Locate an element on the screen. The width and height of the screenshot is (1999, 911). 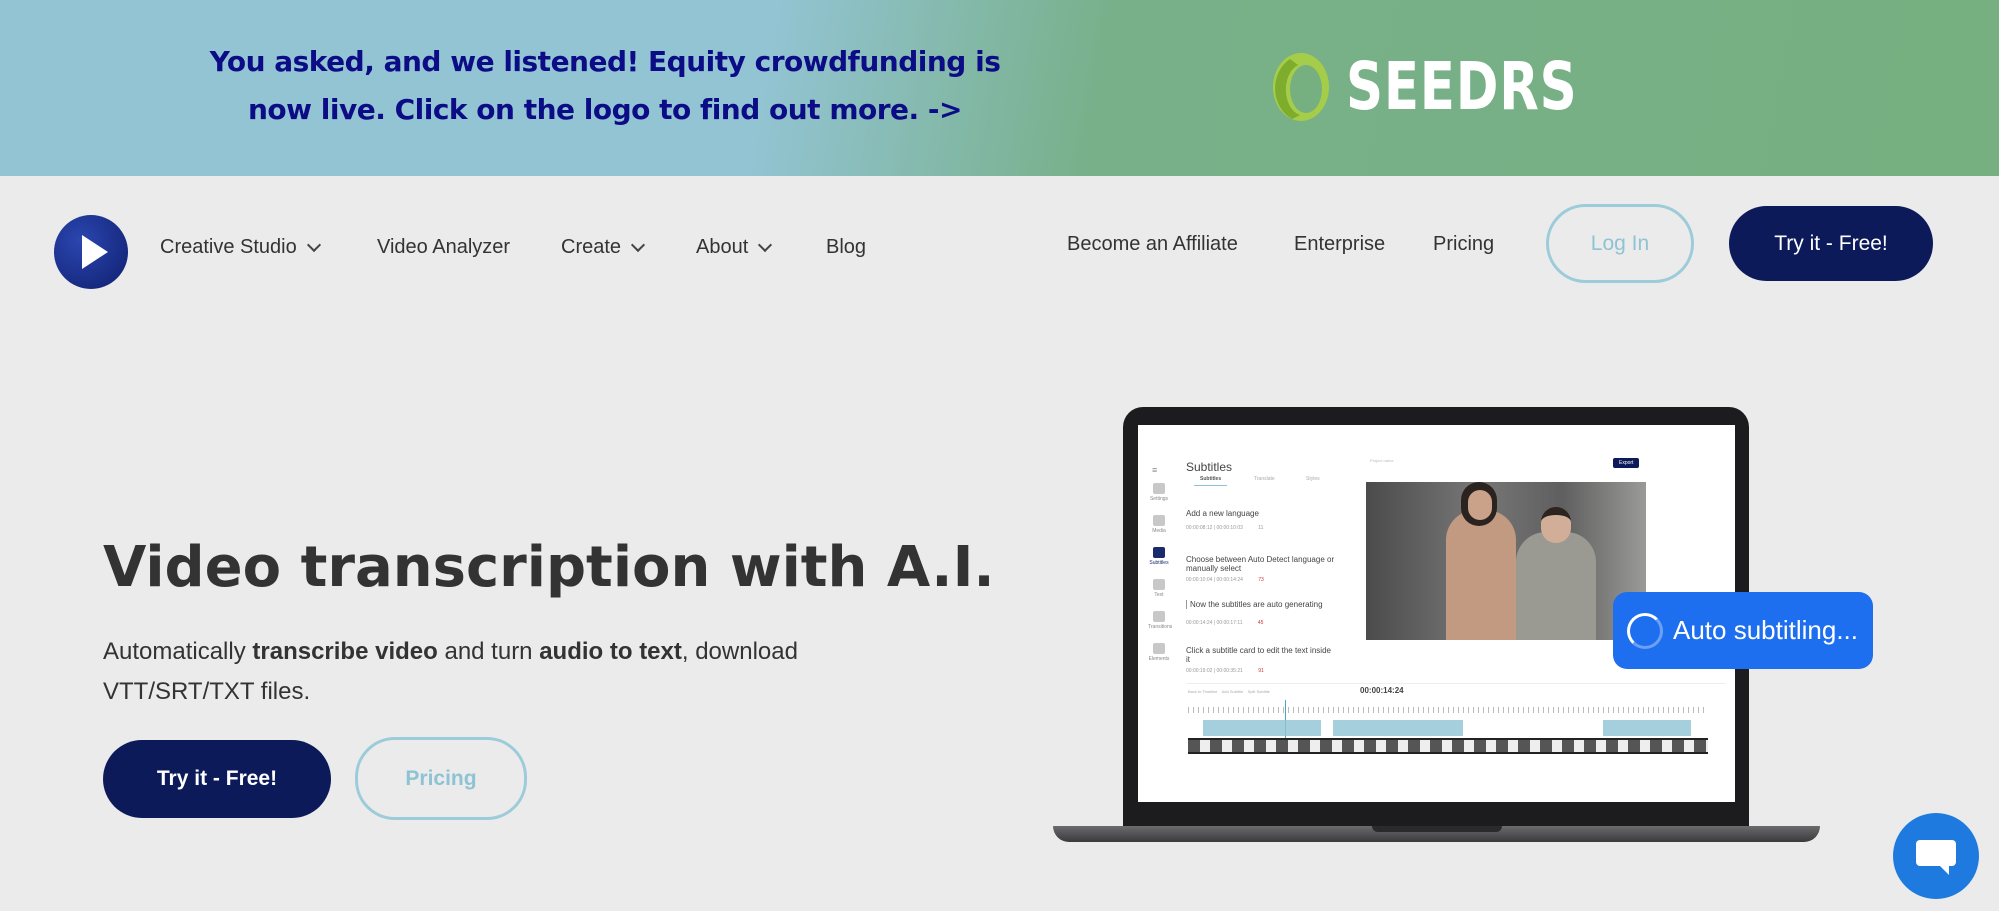
subtitle-card: Add a new language is located at coordinates (1222, 513).